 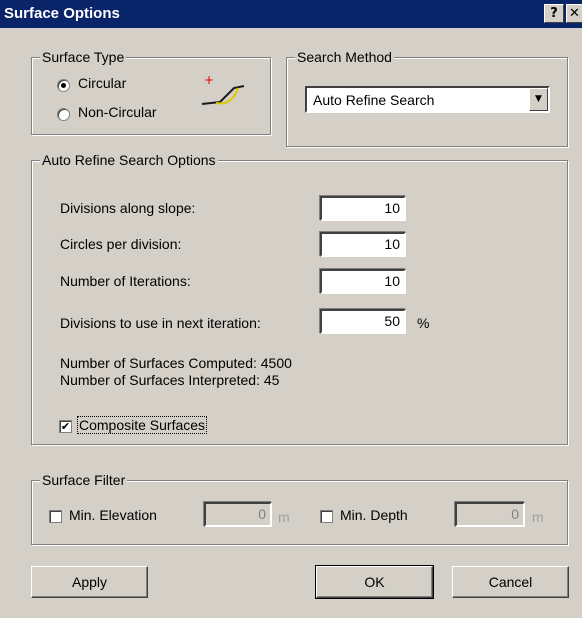 What do you see at coordinates (374, 100) in the screenshot?
I see `search-method-value: Auto Refine Search` at bounding box center [374, 100].